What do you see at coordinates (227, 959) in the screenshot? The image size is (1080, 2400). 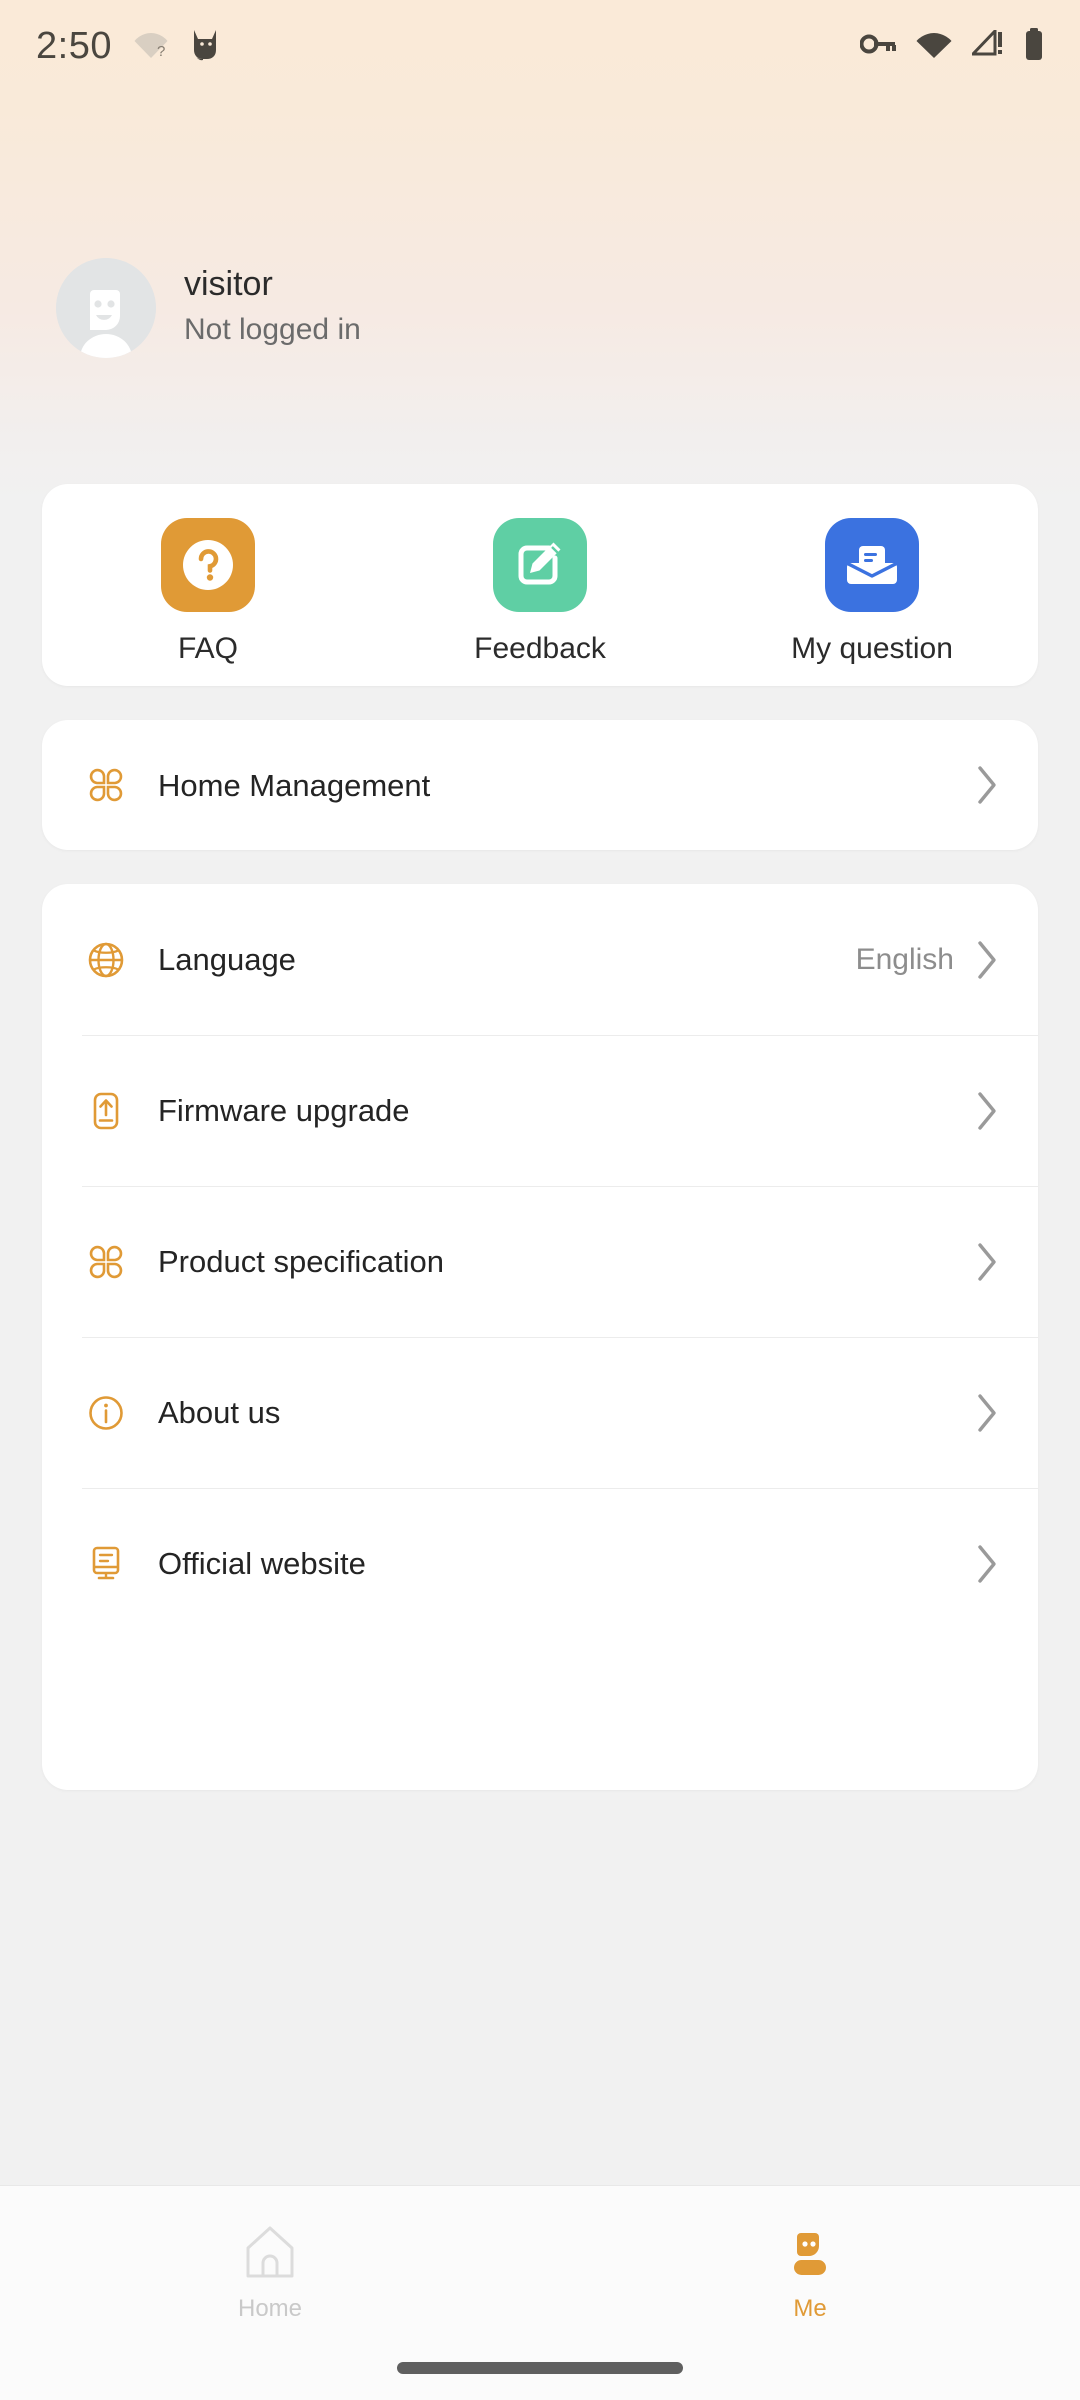 I see `list-item-label: Language` at bounding box center [227, 959].